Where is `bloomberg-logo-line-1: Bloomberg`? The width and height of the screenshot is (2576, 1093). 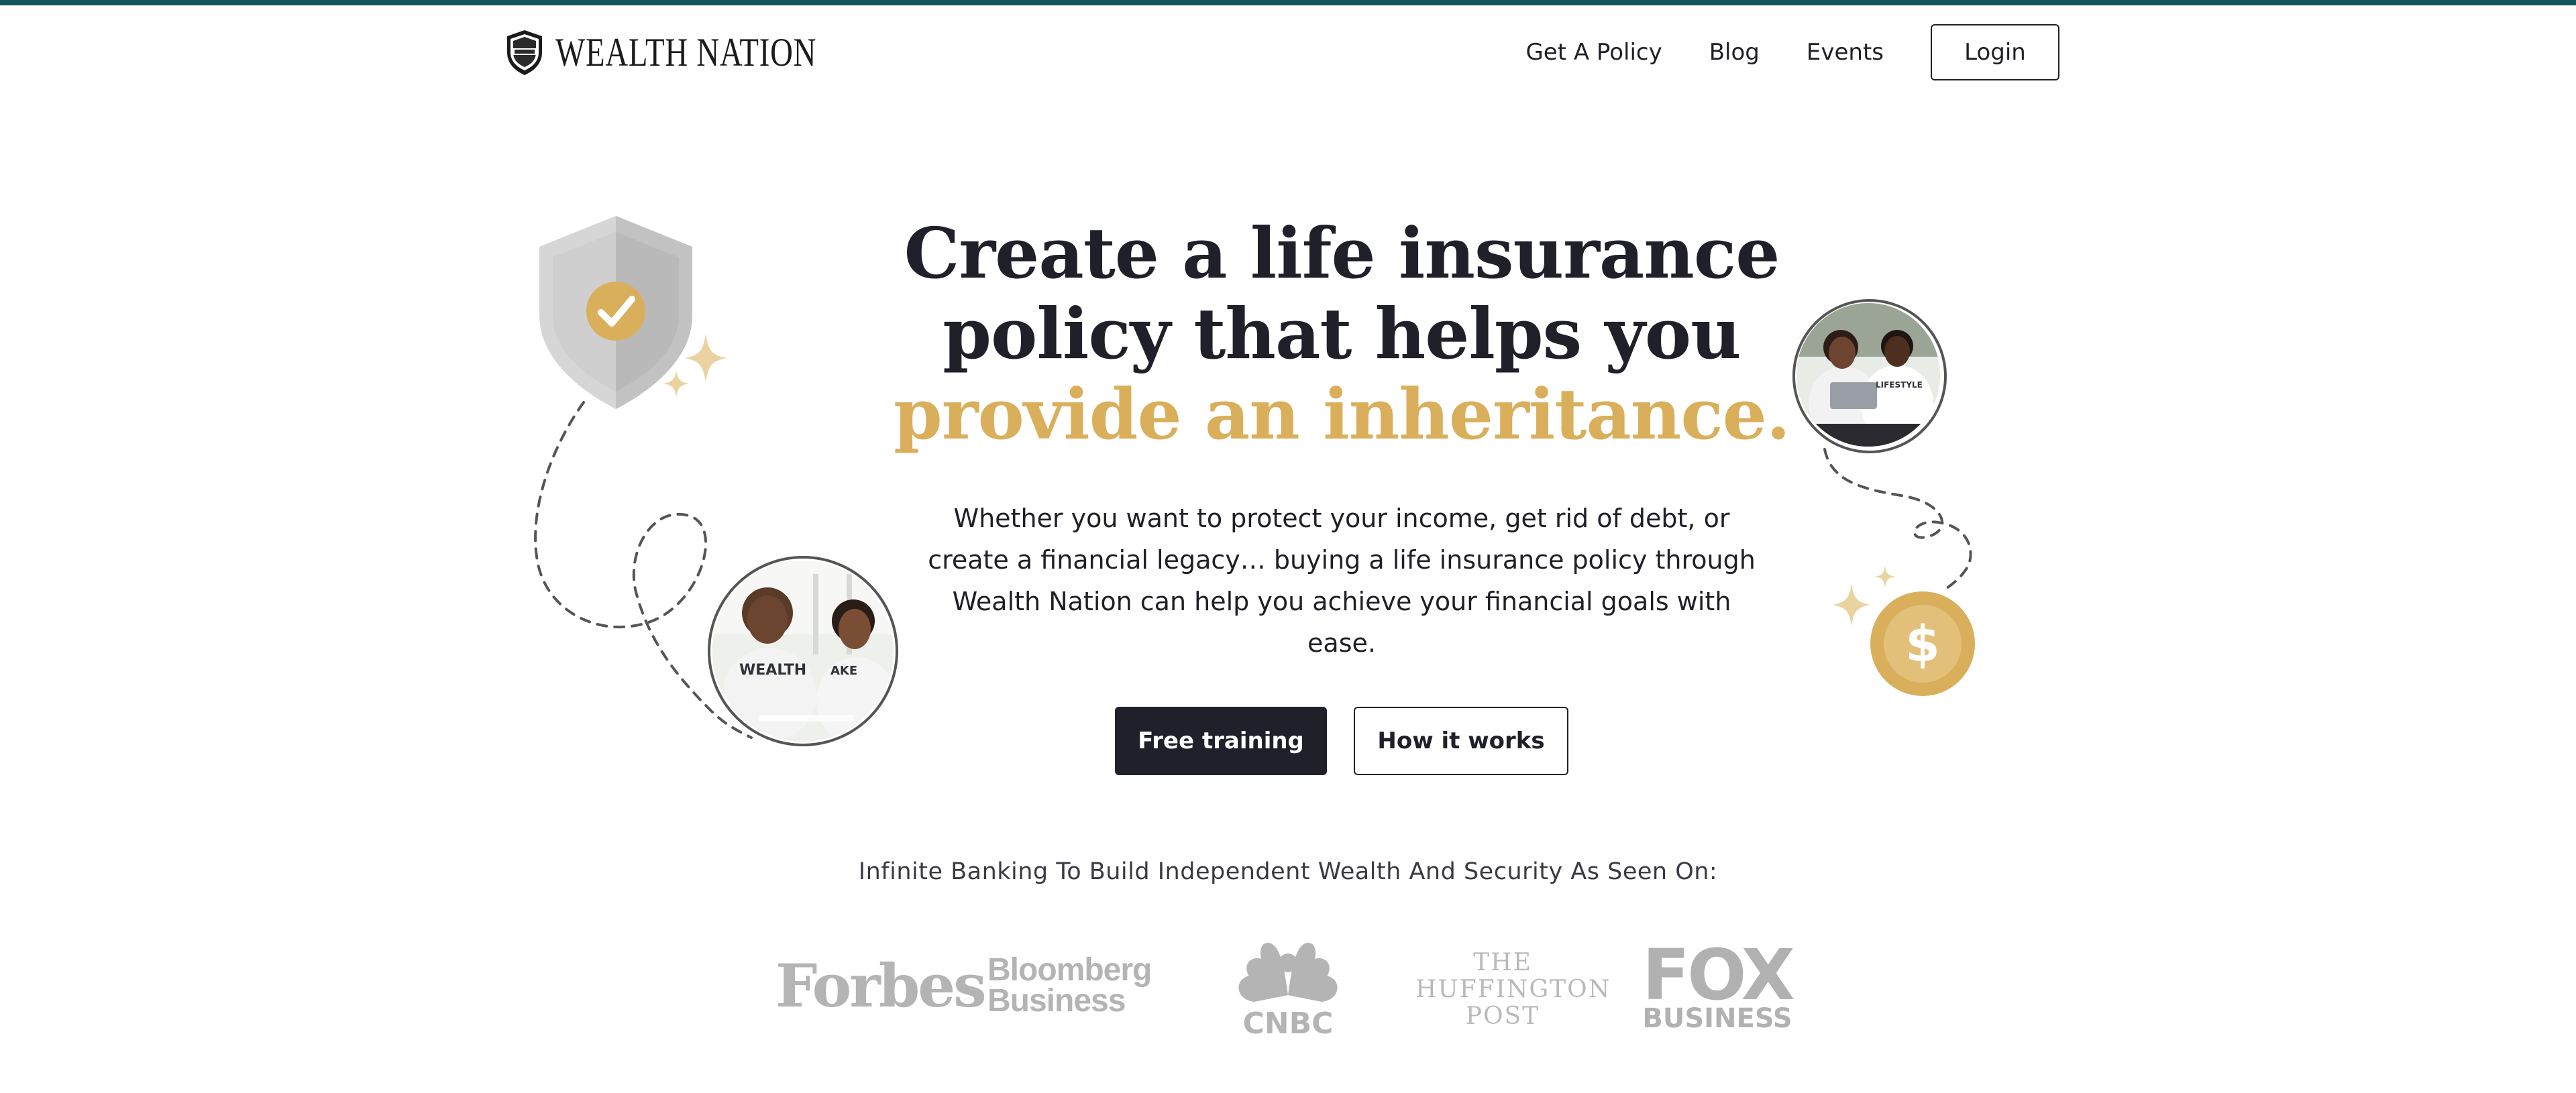
bloomberg-logo-line-1: Bloomberg is located at coordinates (1069, 970).